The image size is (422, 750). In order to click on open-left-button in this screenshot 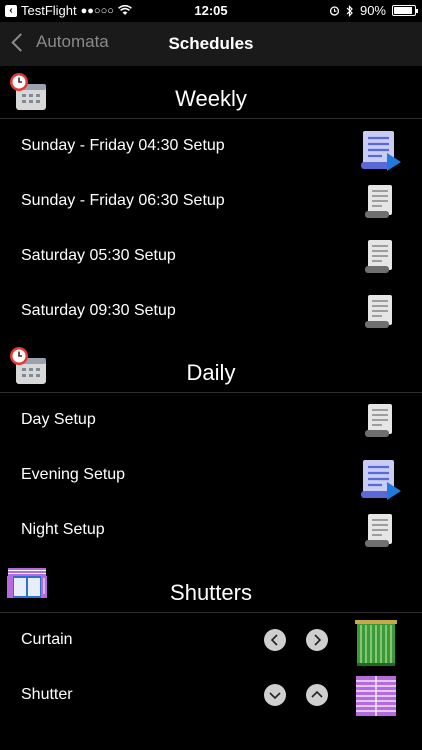, I will do `click(275, 640)`.